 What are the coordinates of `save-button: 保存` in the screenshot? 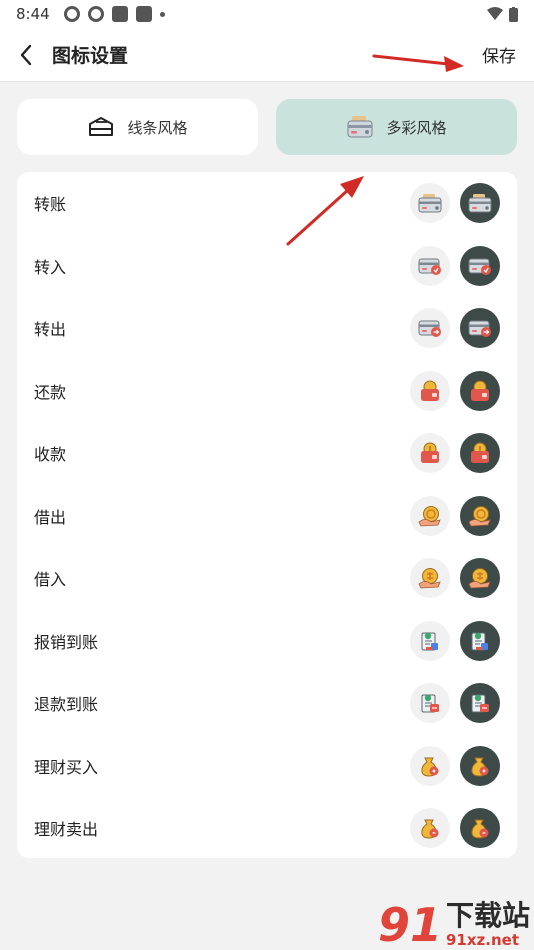 It's located at (499, 54).